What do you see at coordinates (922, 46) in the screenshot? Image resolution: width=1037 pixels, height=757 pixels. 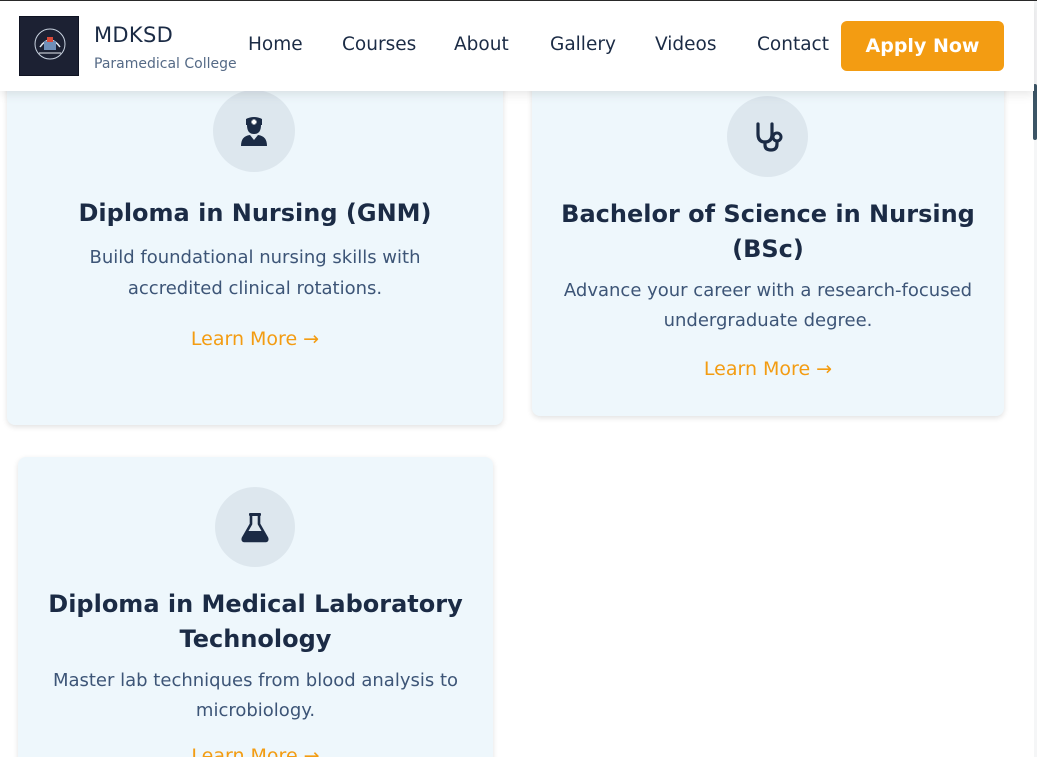 I see `apply-now-button: Apply Now` at bounding box center [922, 46].